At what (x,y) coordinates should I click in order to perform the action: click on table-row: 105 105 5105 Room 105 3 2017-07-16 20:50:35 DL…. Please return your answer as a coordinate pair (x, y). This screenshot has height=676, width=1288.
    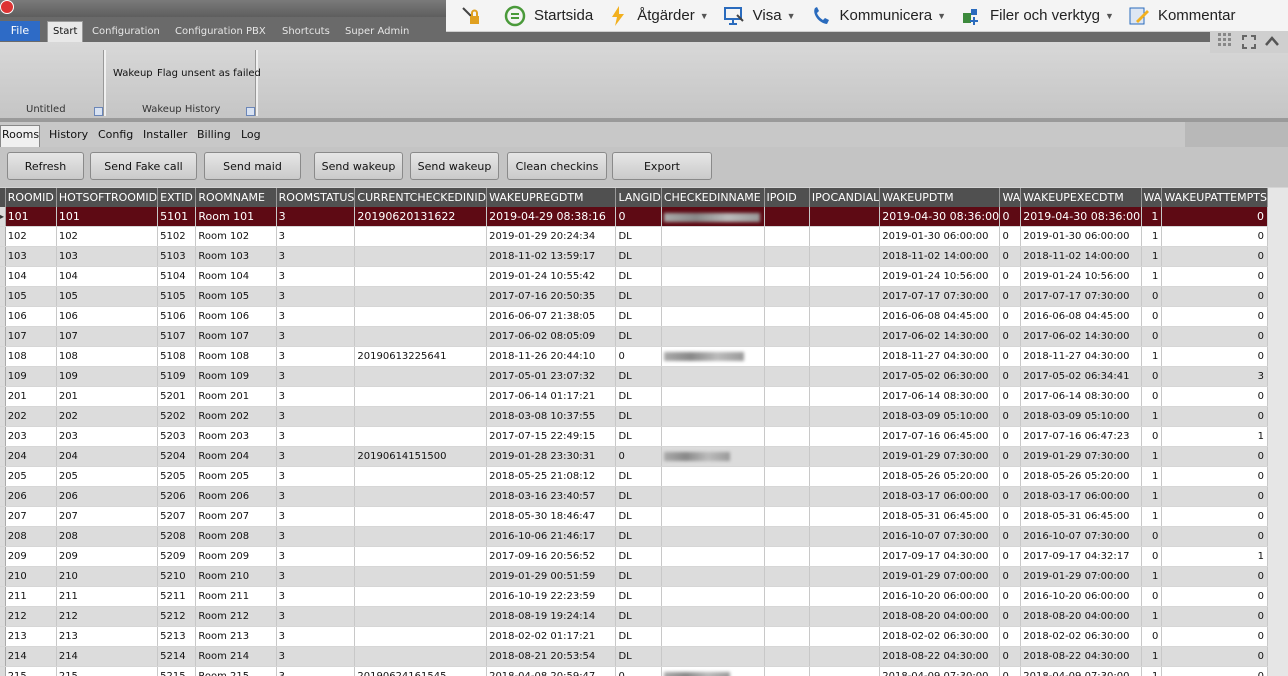
    Looking at the image, I should click on (634, 296).